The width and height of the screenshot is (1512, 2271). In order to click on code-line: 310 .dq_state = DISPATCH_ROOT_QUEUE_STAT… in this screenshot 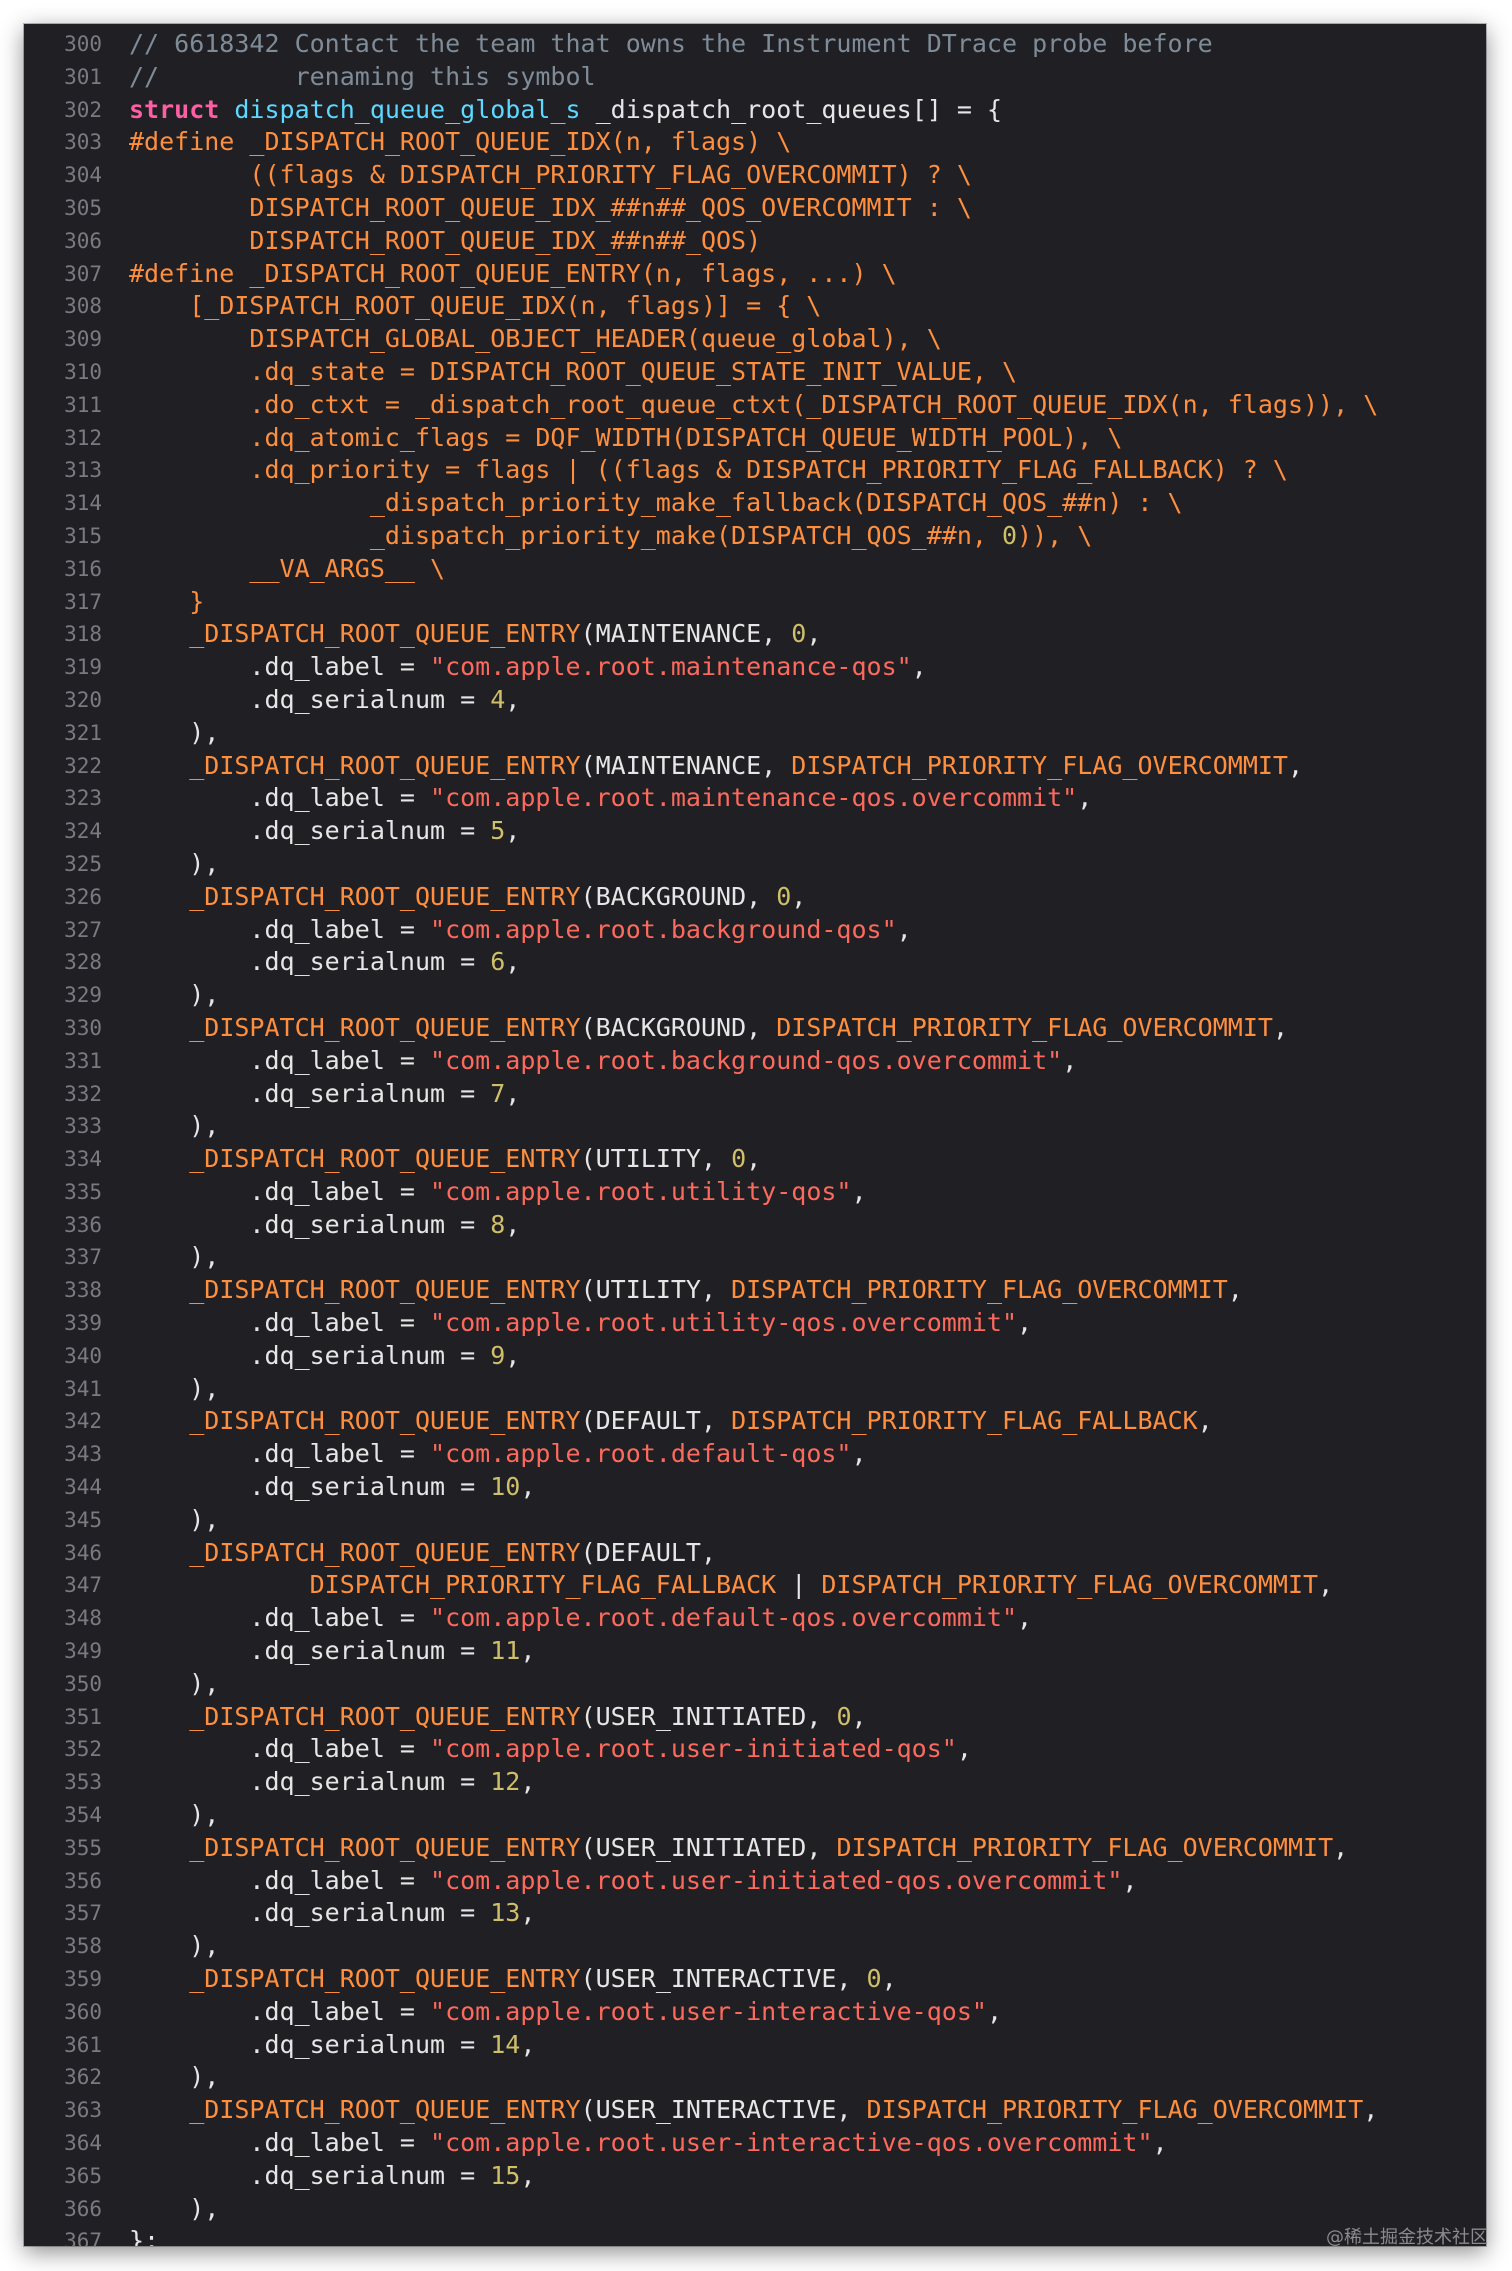, I will do `click(755, 372)`.